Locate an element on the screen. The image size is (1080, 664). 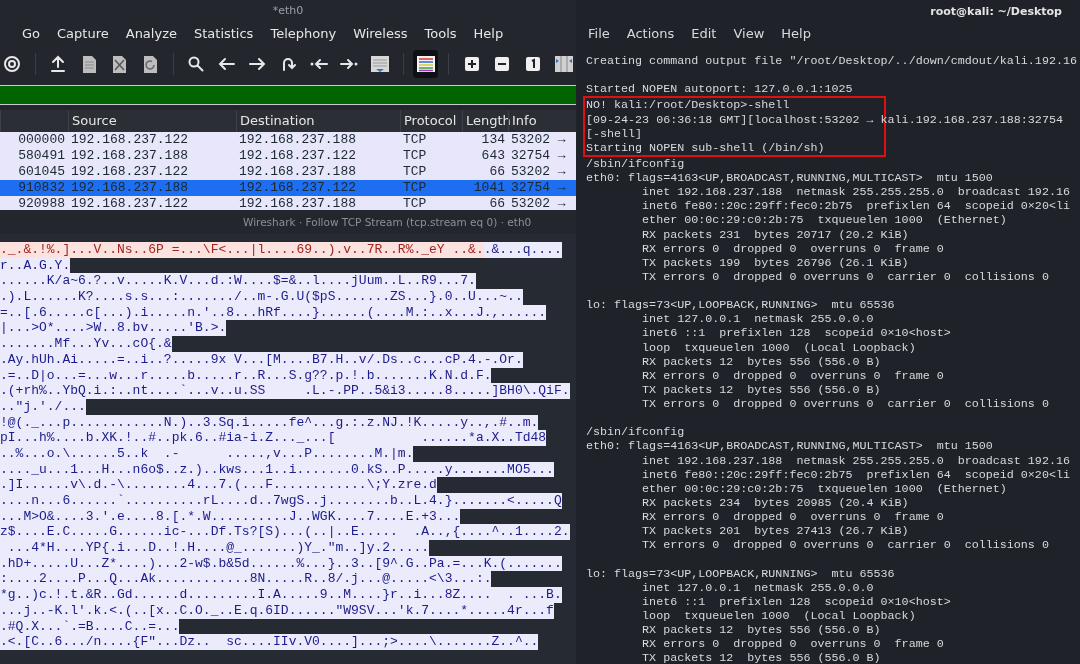
menu-item: Go is located at coordinates (31, 34).